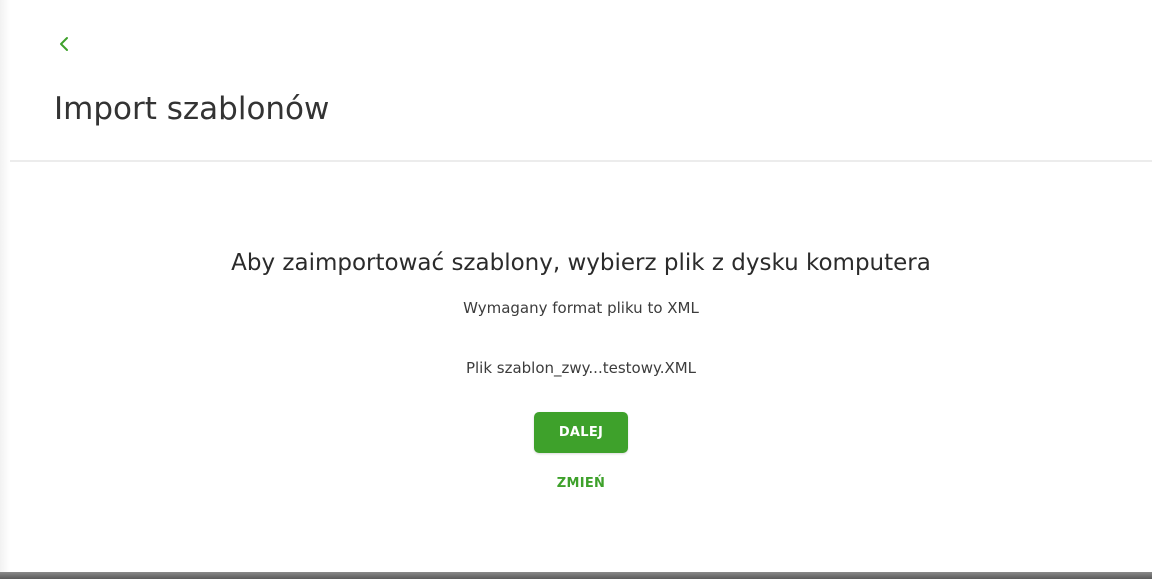 The height and width of the screenshot is (579, 1152). I want to click on left-edge-shadow, so click(5, 286).